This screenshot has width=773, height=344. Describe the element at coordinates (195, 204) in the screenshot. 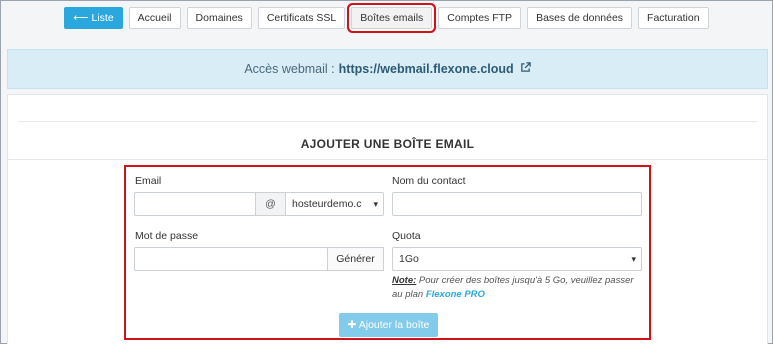

I see `email-input` at that location.